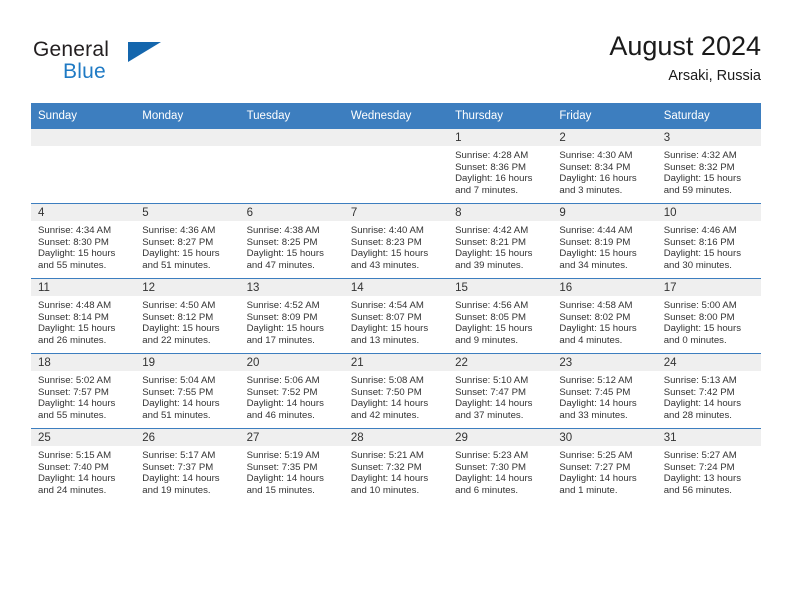 The height and width of the screenshot is (612, 792). Describe the element at coordinates (187, 287) in the screenshot. I see `day-number: 12` at that location.